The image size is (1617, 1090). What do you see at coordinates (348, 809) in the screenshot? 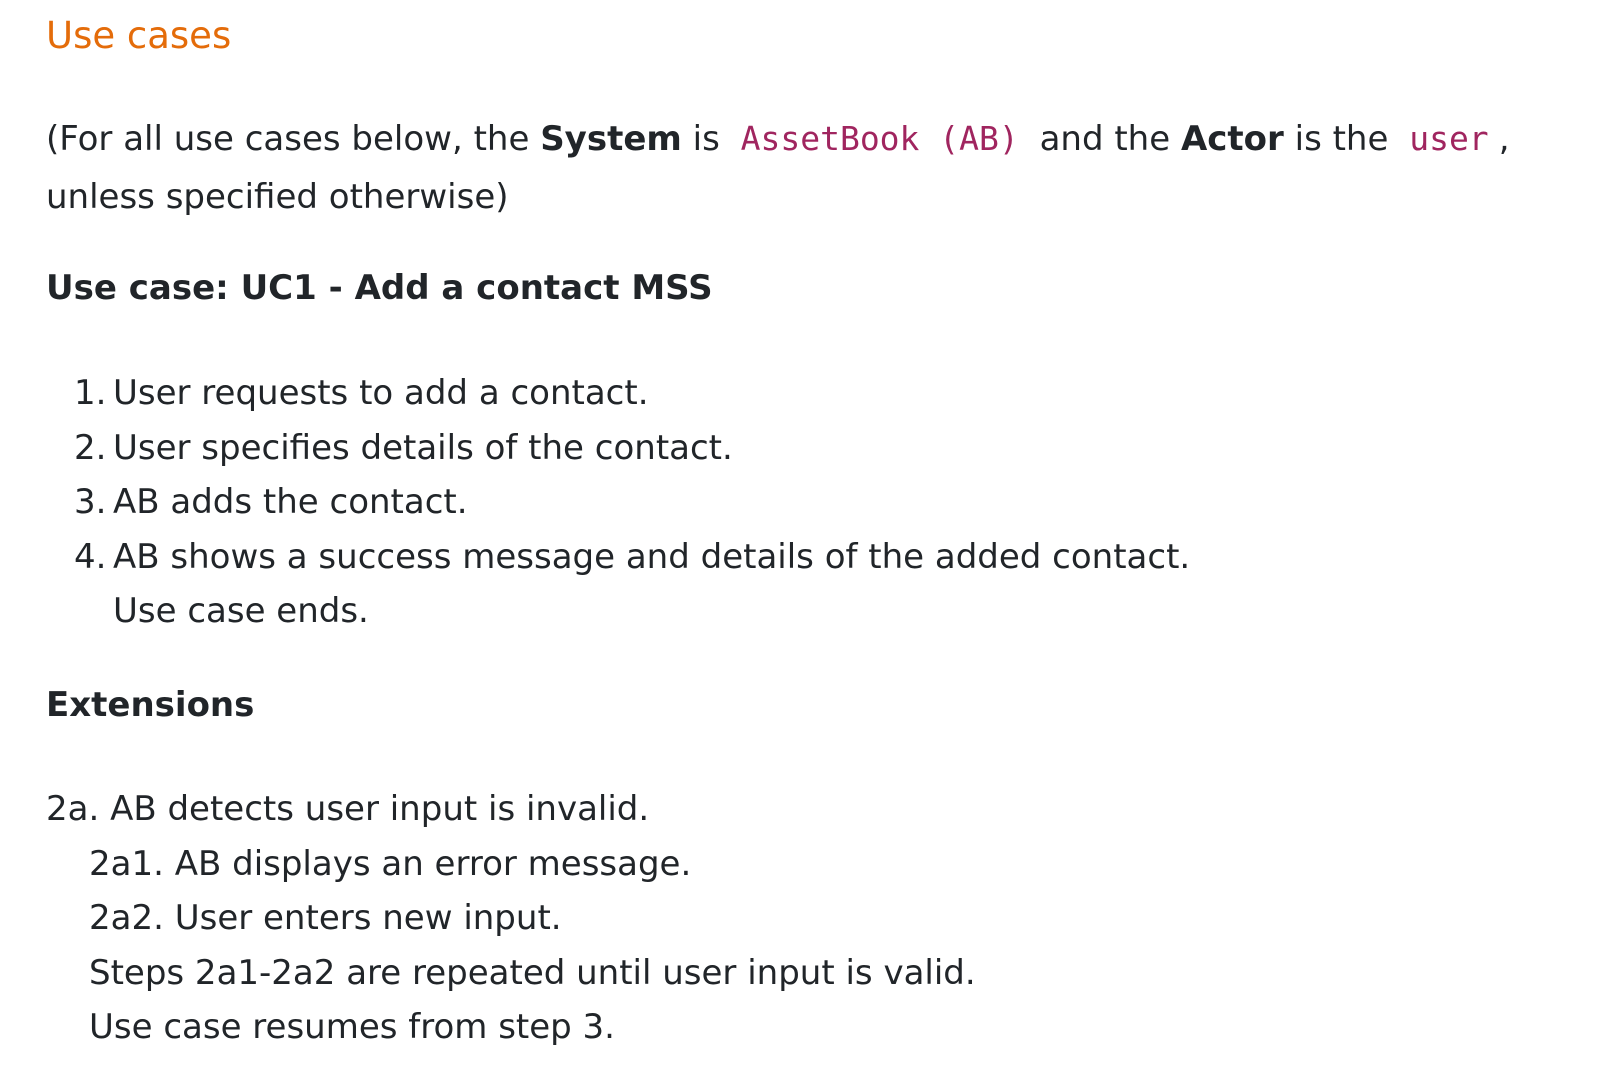
I see `extension-heading: 2a. AB detects user input is invalid.` at bounding box center [348, 809].